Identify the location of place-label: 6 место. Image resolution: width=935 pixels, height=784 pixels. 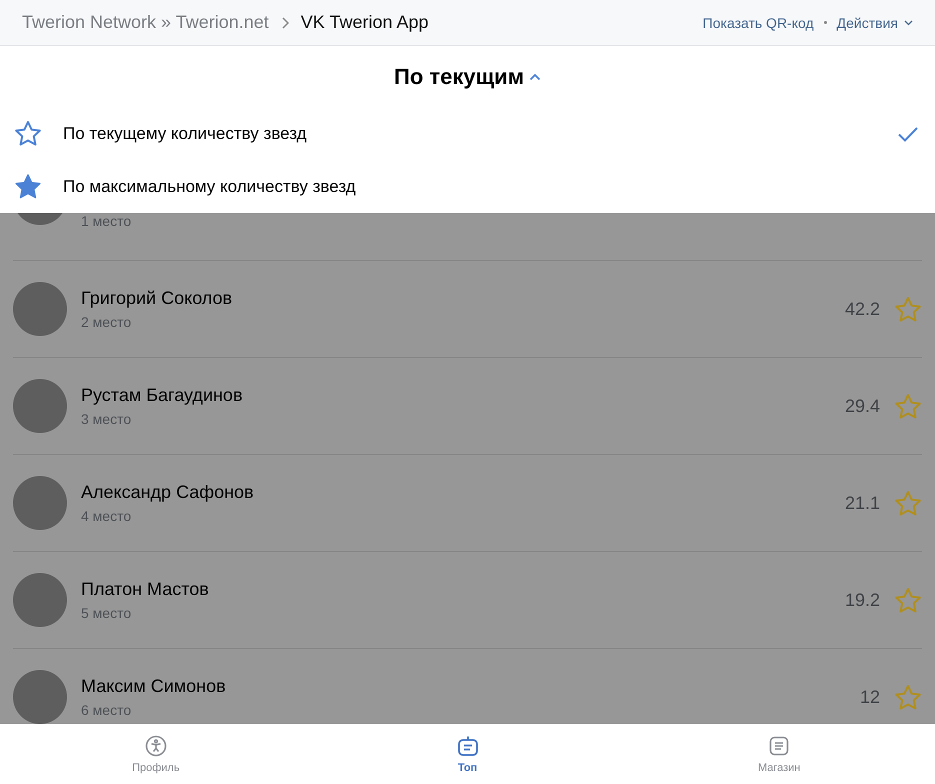
(106, 710).